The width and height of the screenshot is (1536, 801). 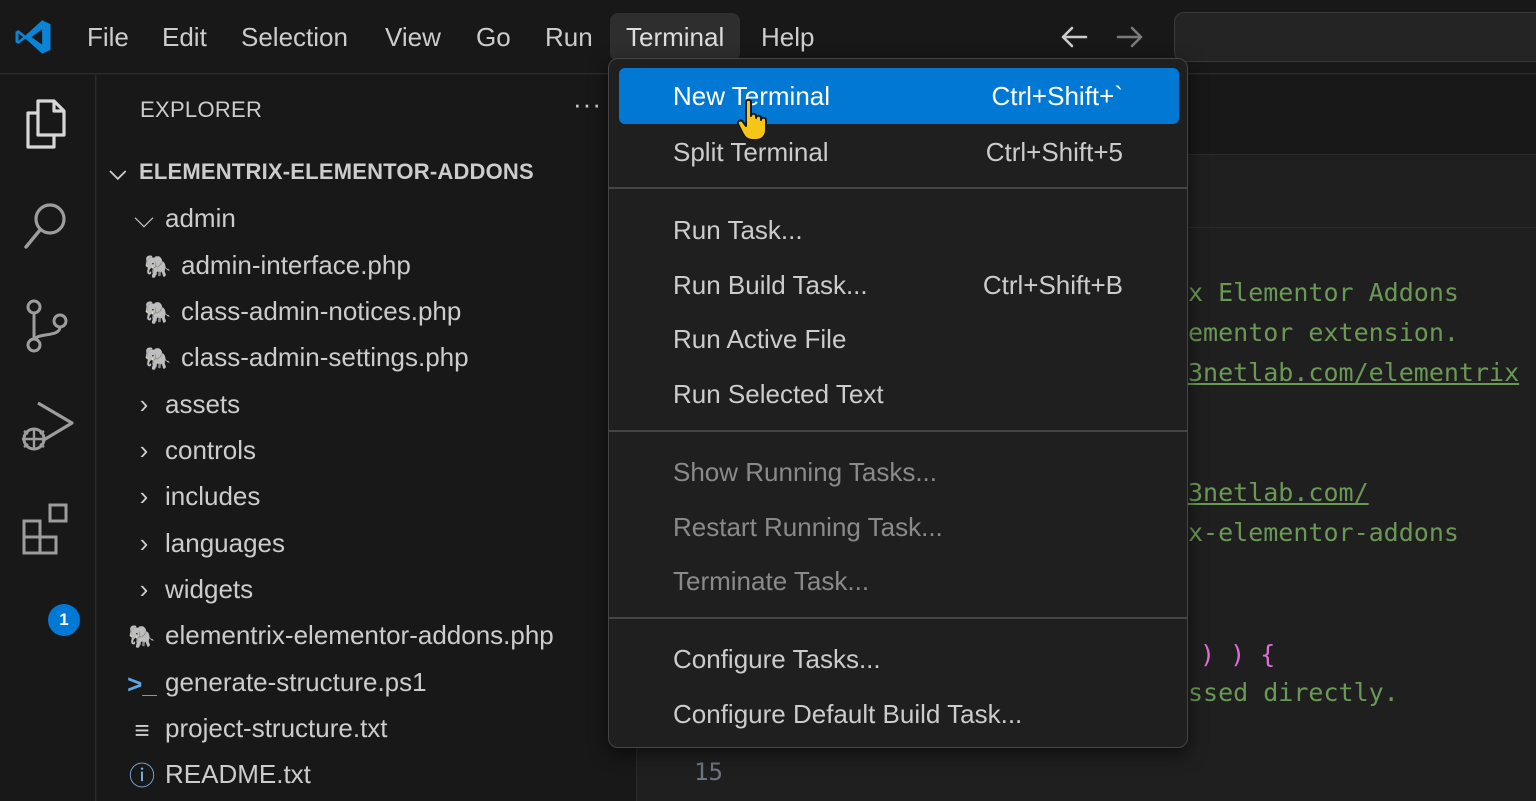 I want to click on menu-file: File, so click(x=108, y=37).